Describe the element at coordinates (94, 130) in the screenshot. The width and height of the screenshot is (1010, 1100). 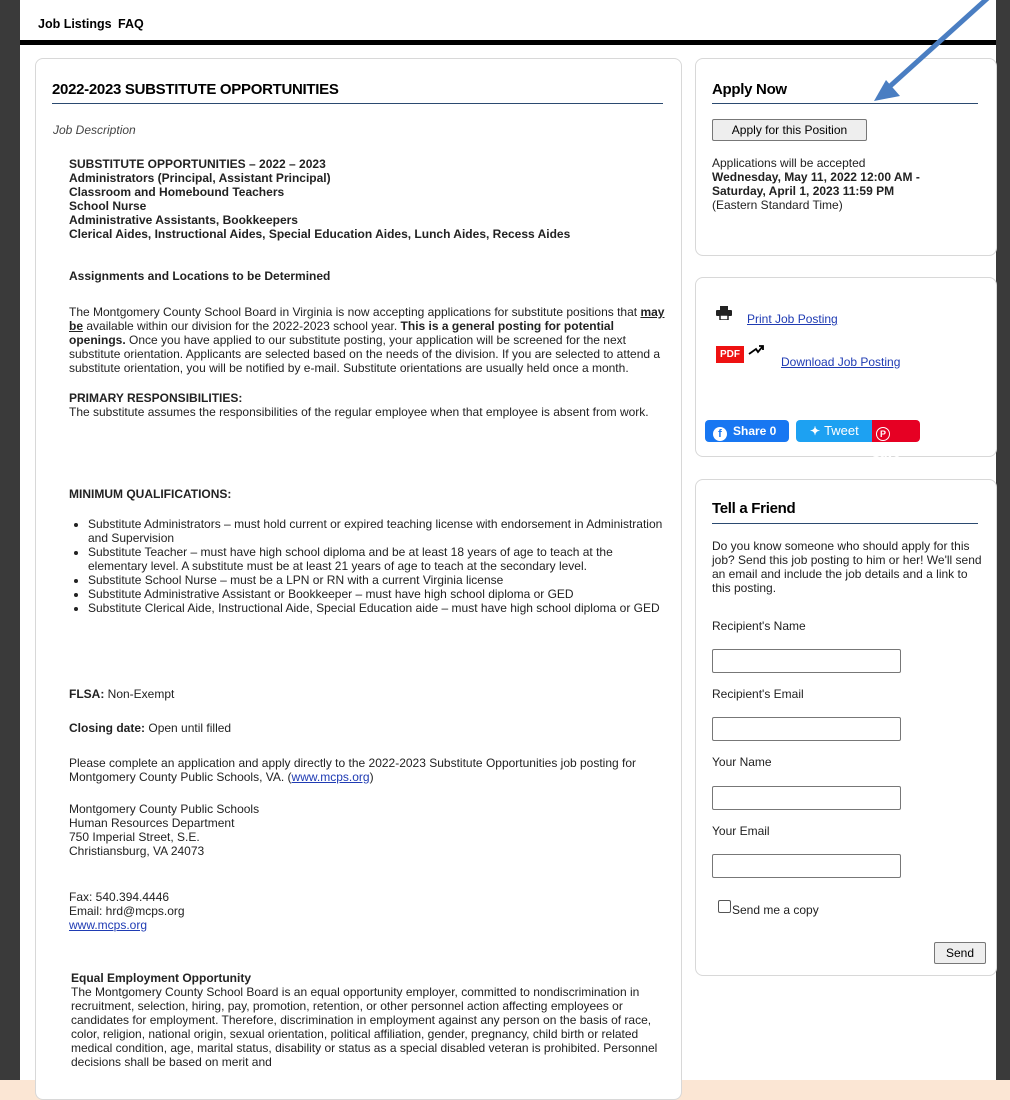
I see `section-label: Job Description` at that location.